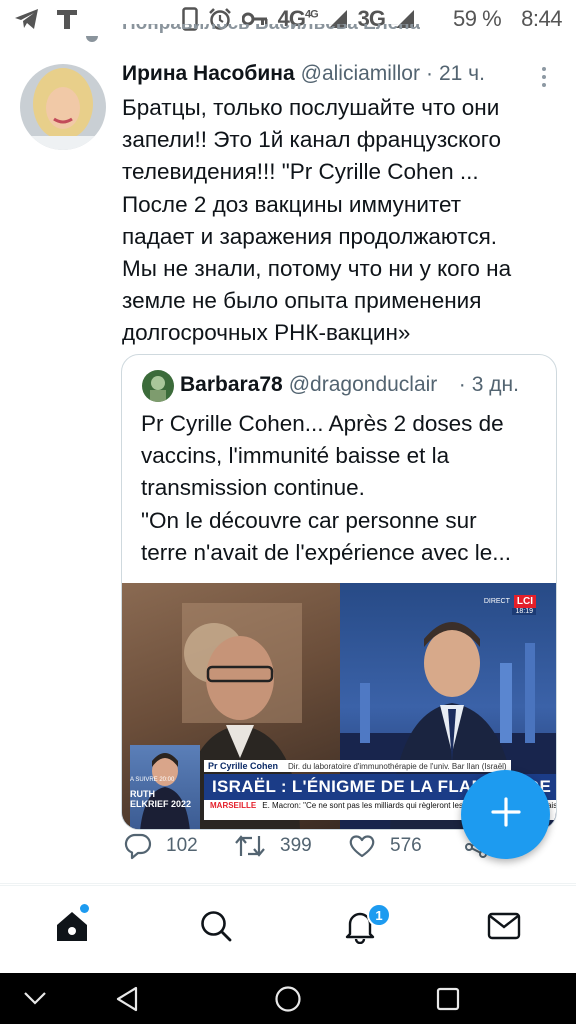 This screenshot has width=576, height=1024. Describe the element at coordinates (288, 1001) in the screenshot. I see `home-circle-icon` at that location.